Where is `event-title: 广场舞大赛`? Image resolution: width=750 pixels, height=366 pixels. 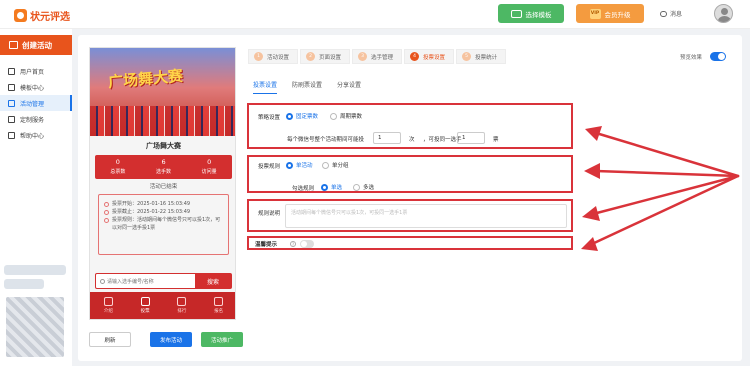 event-title: 广场舞大赛 is located at coordinates (163, 146).